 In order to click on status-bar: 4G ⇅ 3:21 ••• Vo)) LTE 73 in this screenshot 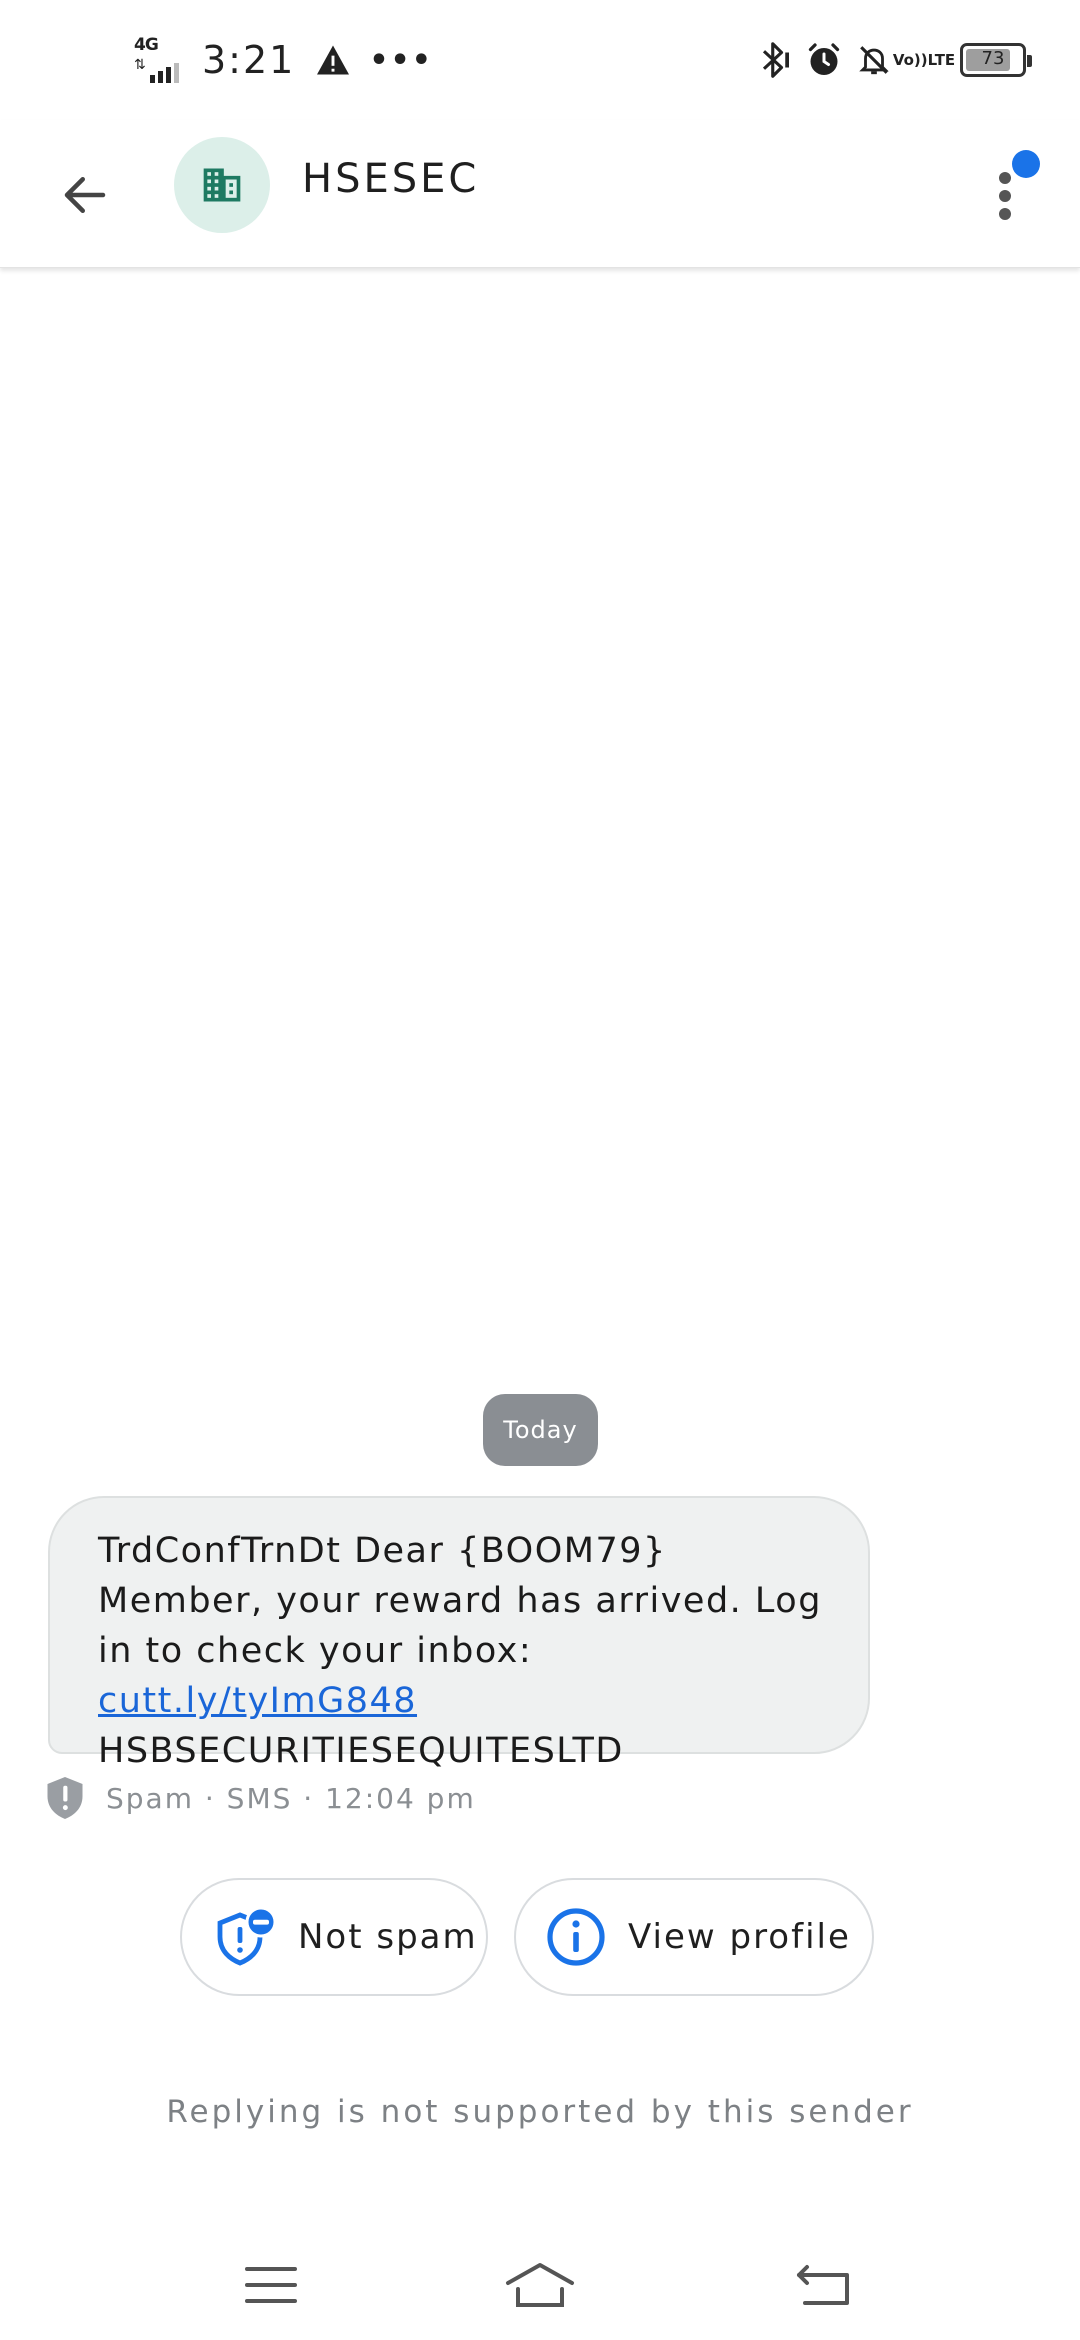, I will do `click(540, 60)`.